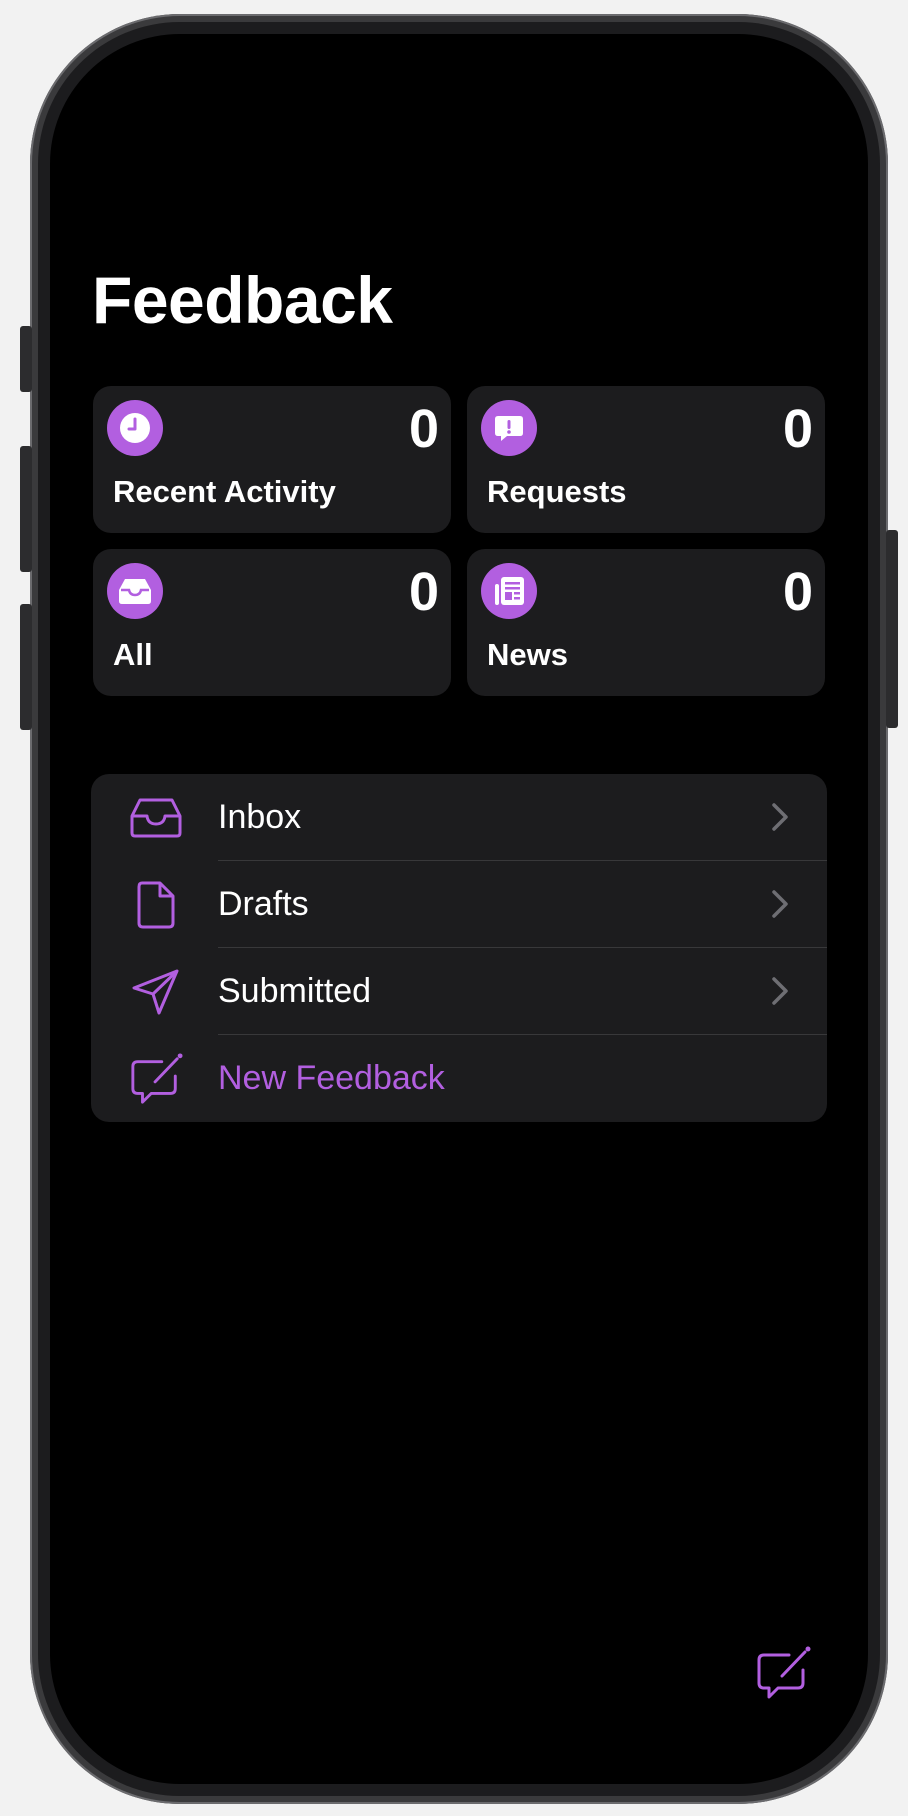 This screenshot has height=1816, width=908. What do you see at coordinates (295, 991) in the screenshot?
I see `list-item-label: Submitted` at bounding box center [295, 991].